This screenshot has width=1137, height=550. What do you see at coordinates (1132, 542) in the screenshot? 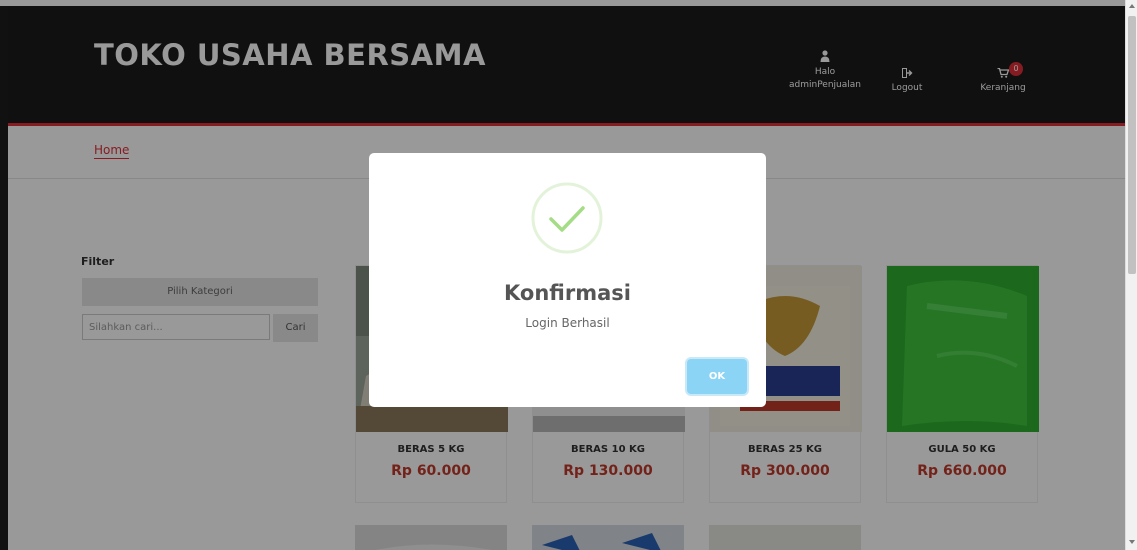
I see `scroll-down-icon` at bounding box center [1132, 542].